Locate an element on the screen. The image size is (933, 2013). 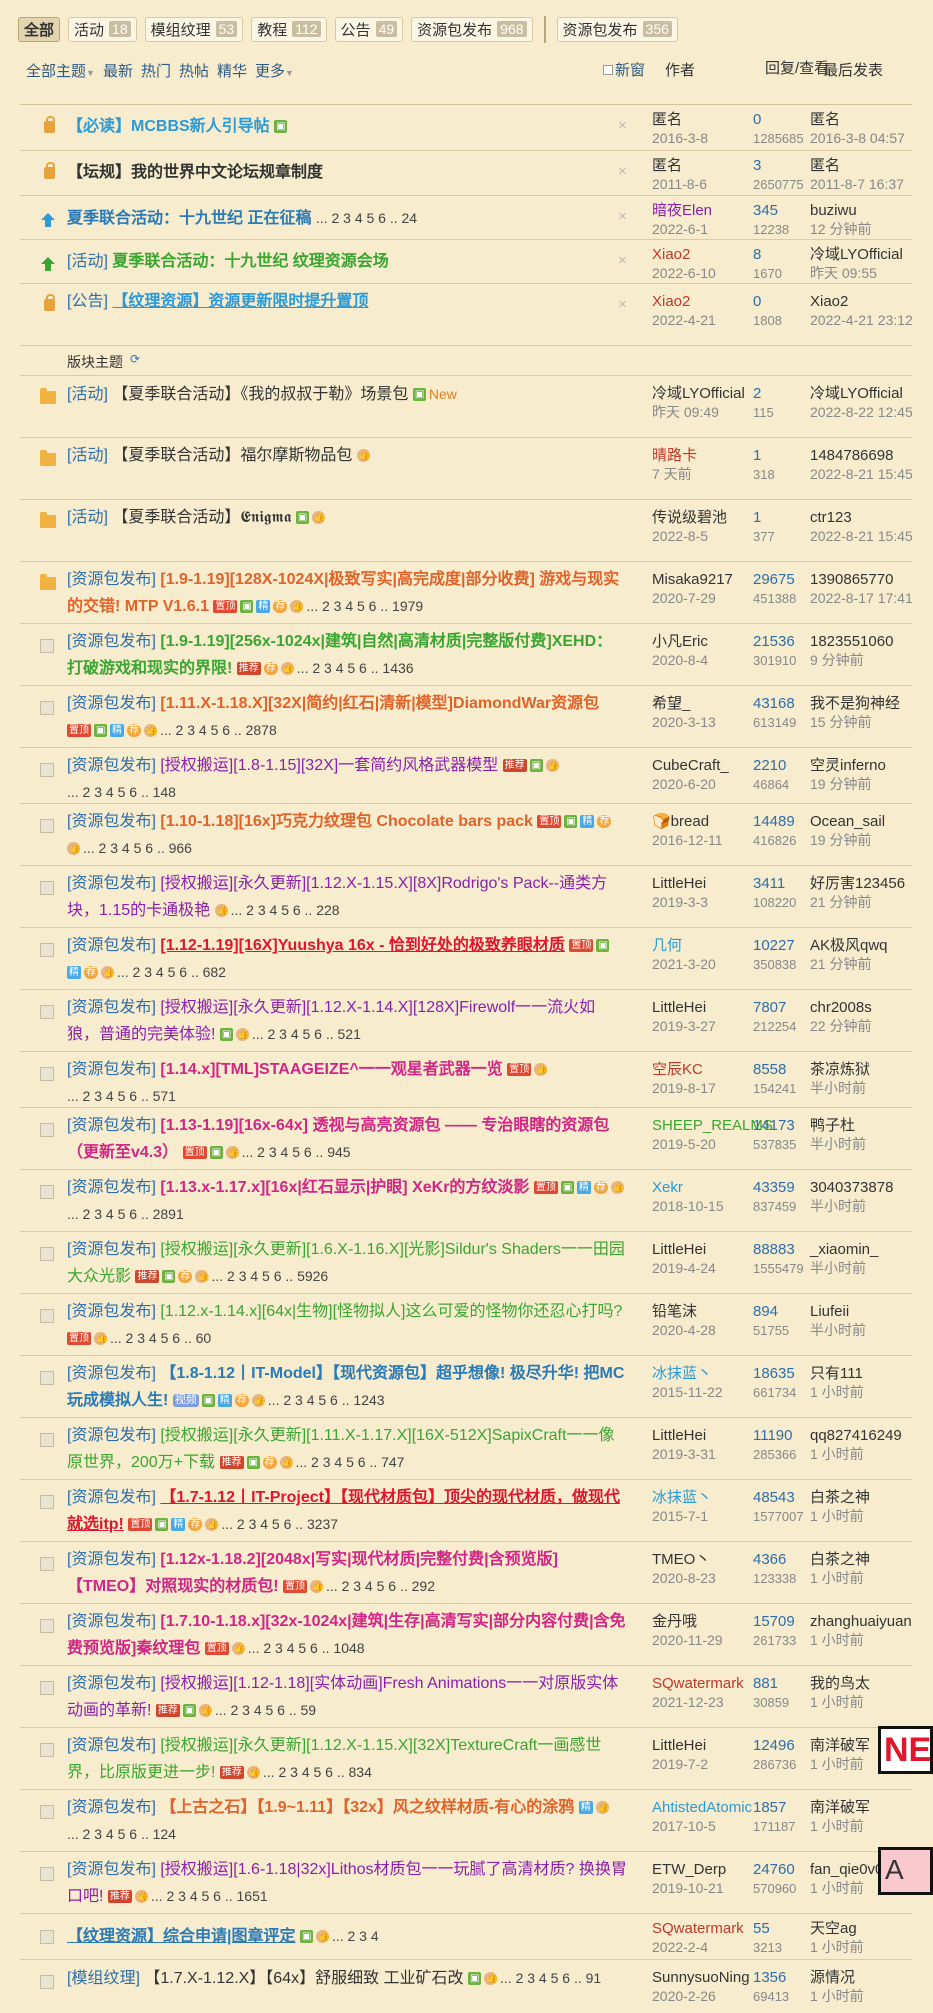
reply-count: 88883 is located at coordinates (780, 1249).